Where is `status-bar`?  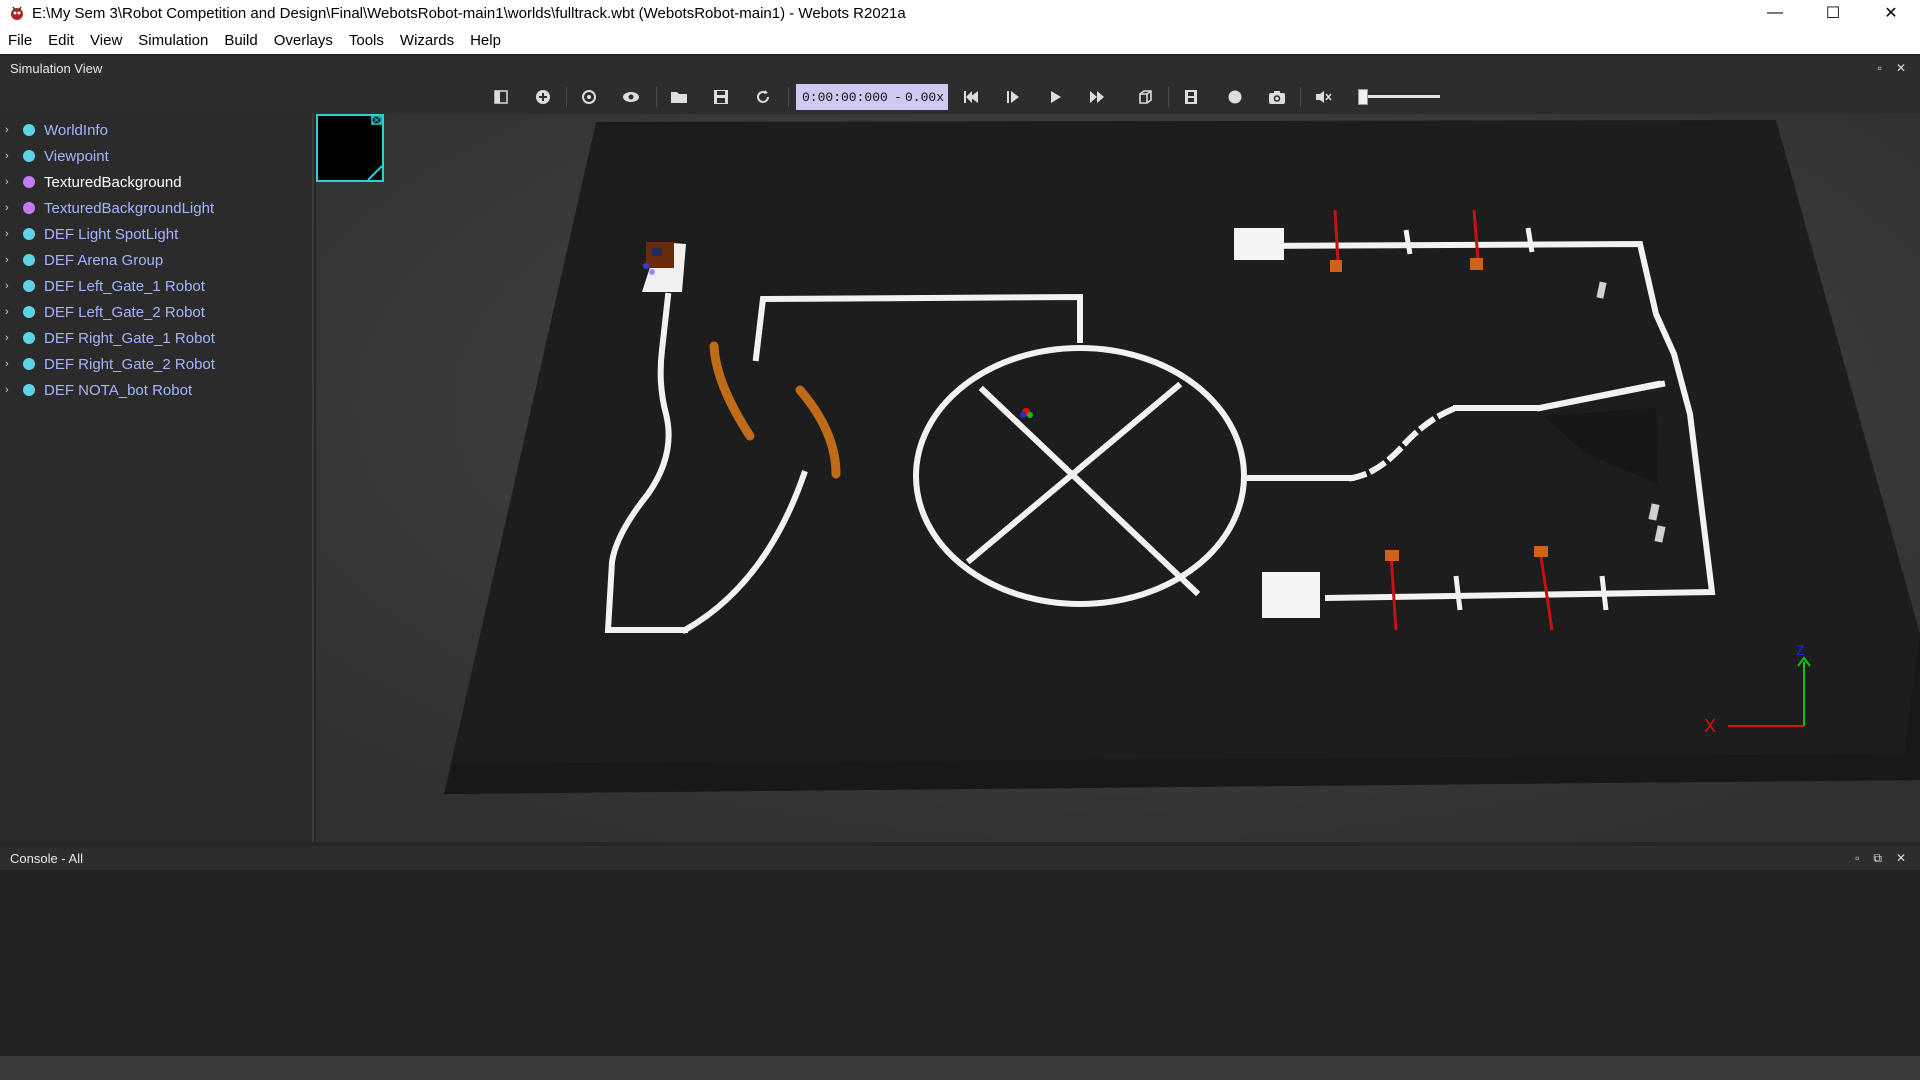
status-bar is located at coordinates (960, 1068).